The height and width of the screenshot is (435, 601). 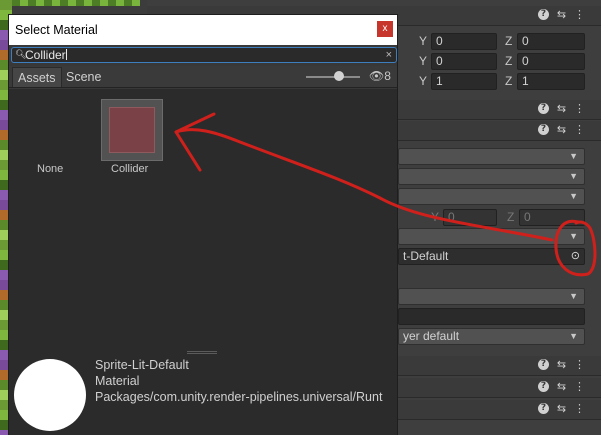 What do you see at coordinates (195, 142) in the screenshot?
I see `annotation-arrowhead` at bounding box center [195, 142].